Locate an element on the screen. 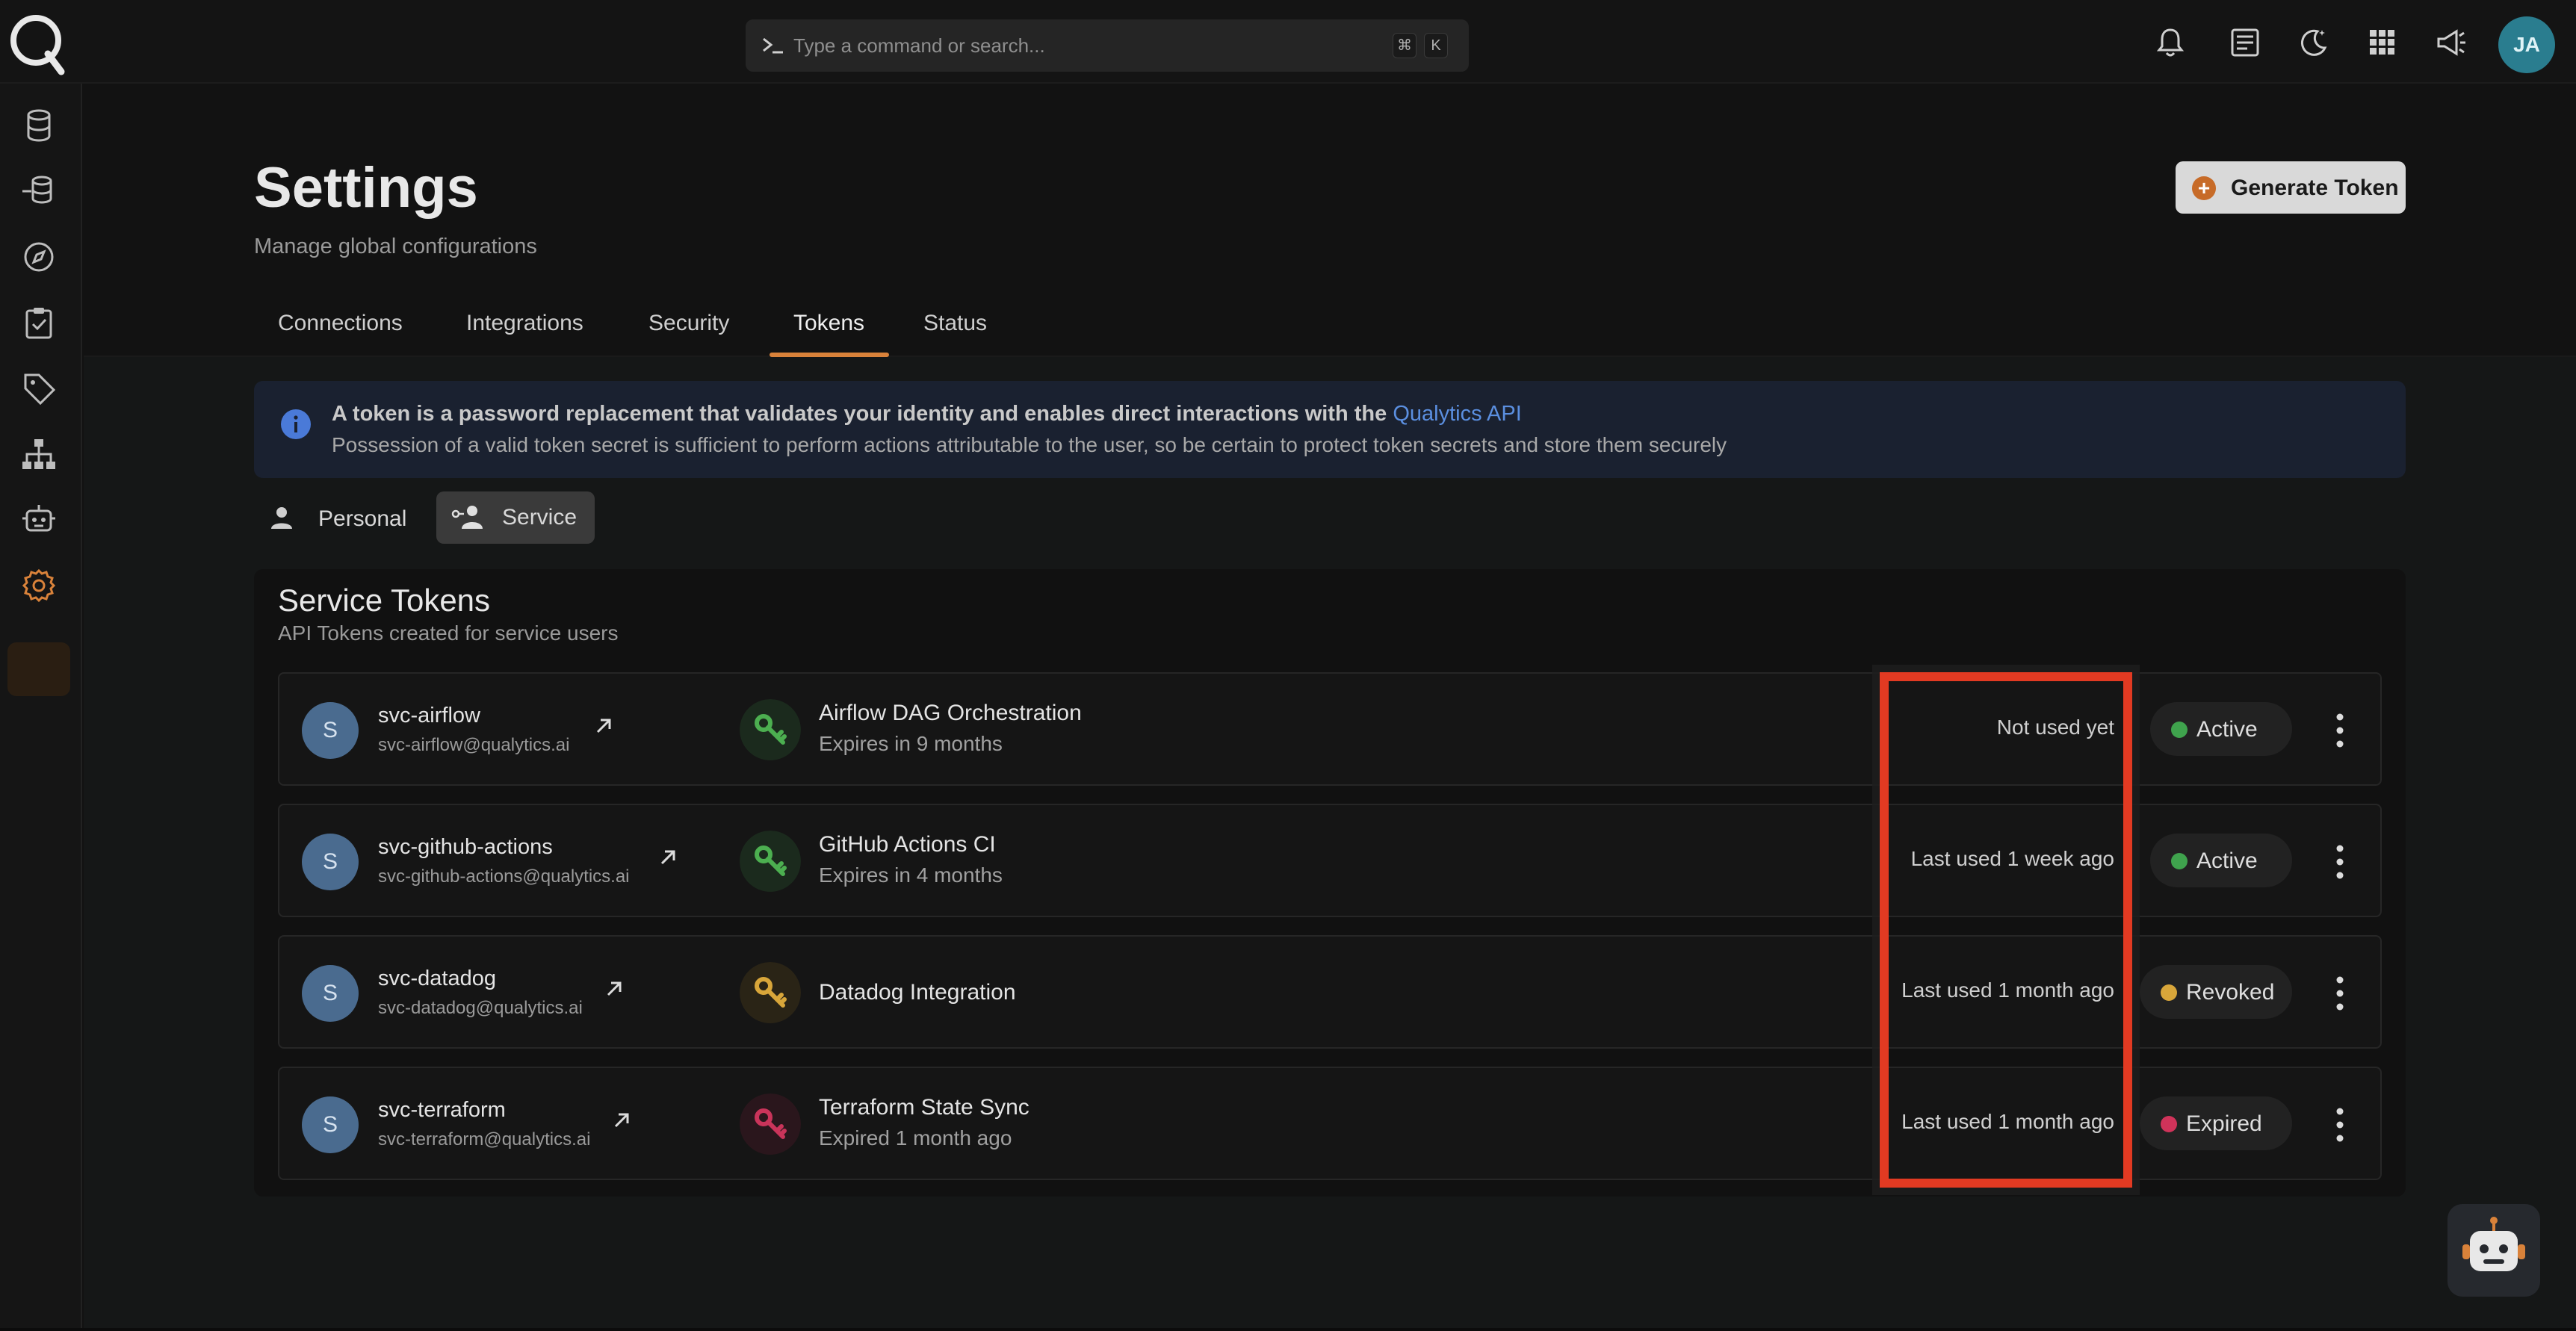 The width and height of the screenshot is (2576, 1331). token-name: Datadog Integration is located at coordinates (917, 992).